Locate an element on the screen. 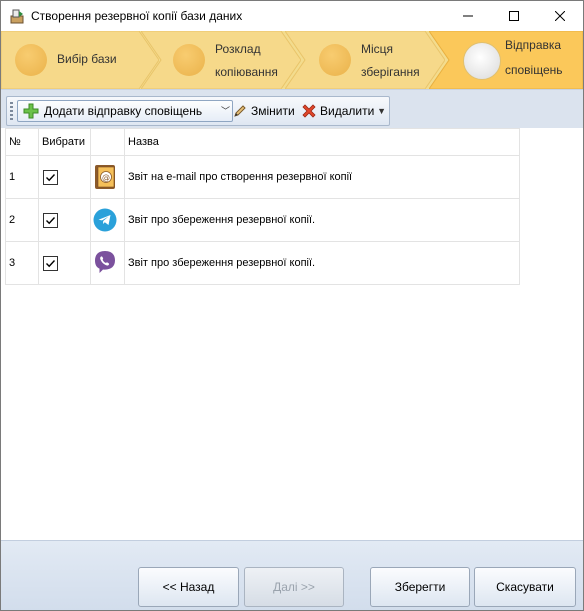  save-button: Зберегти is located at coordinates (420, 587).